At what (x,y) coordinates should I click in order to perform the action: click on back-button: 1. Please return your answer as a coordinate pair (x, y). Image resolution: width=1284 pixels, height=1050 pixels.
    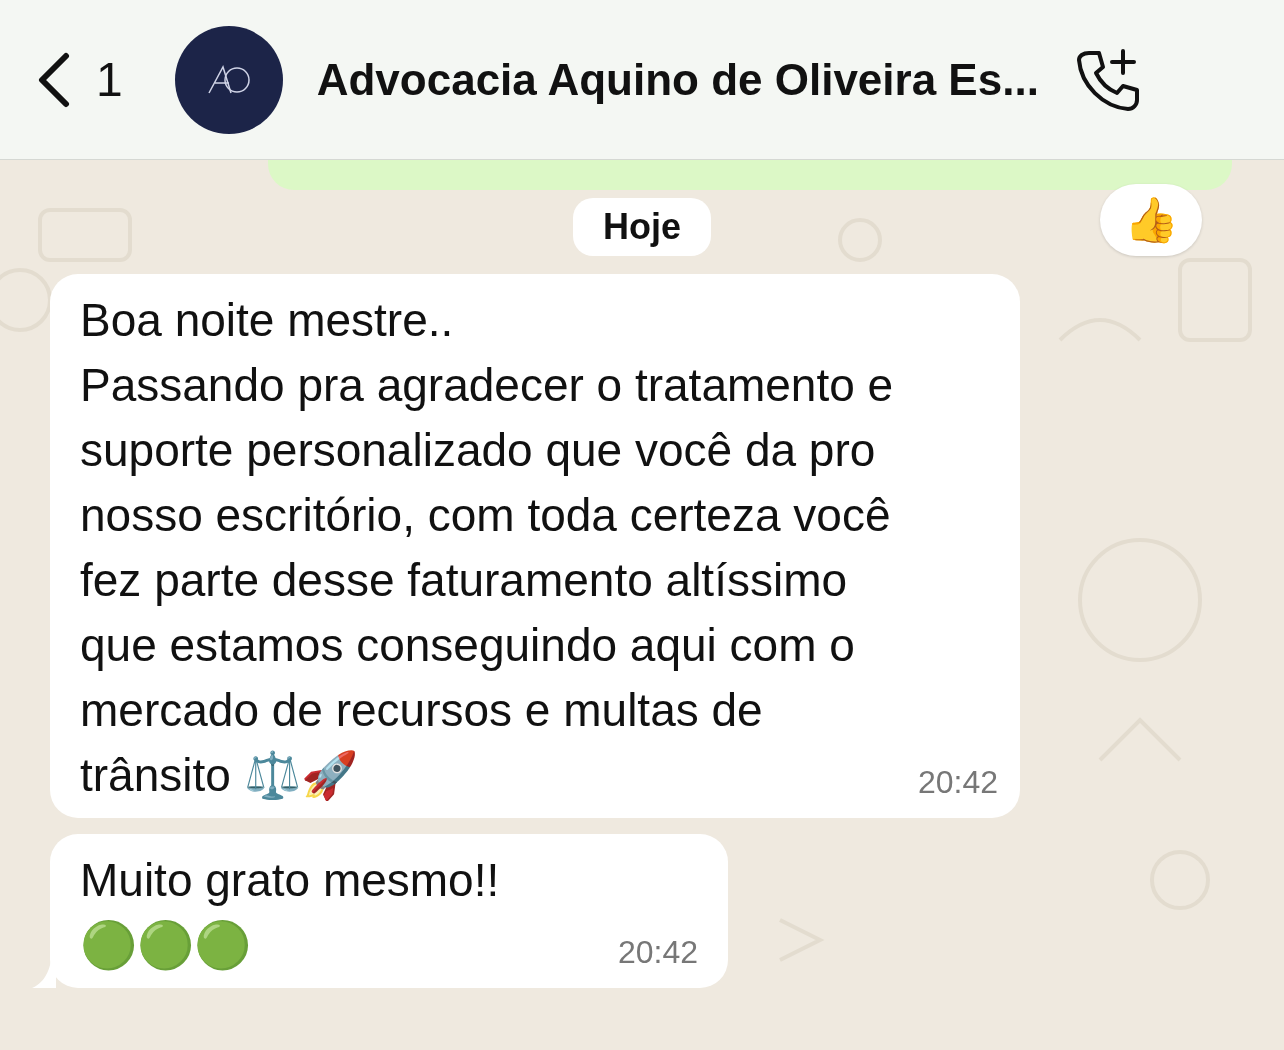
    Looking at the image, I should click on (79, 79).